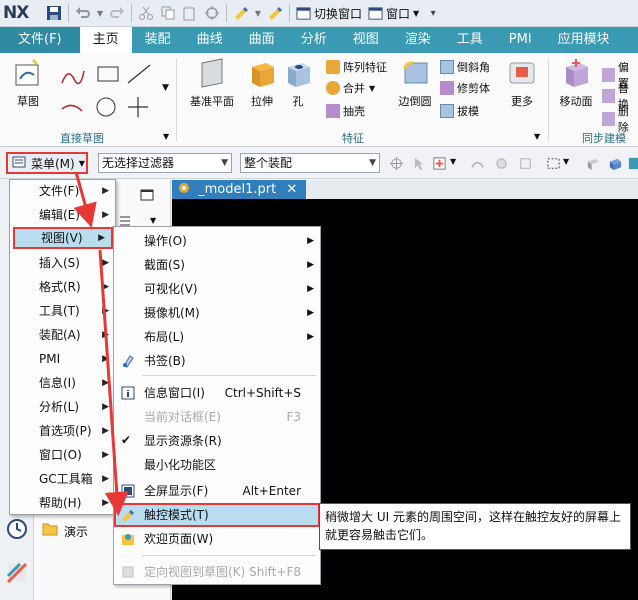  What do you see at coordinates (62, 311) in the screenshot?
I see `menu-item-tools: 工具(T) ▶` at bounding box center [62, 311].